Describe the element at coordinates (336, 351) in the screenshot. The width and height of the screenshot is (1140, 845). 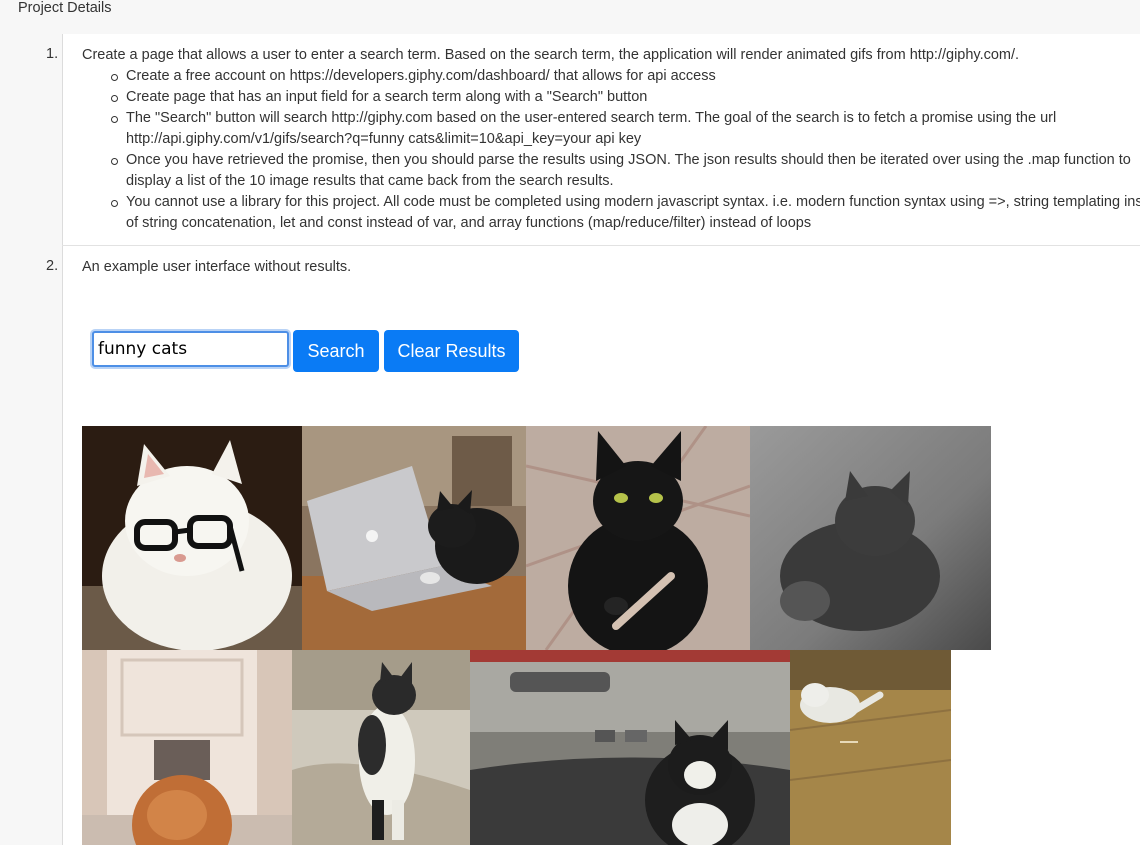
I see `search-button: Search` at that location.